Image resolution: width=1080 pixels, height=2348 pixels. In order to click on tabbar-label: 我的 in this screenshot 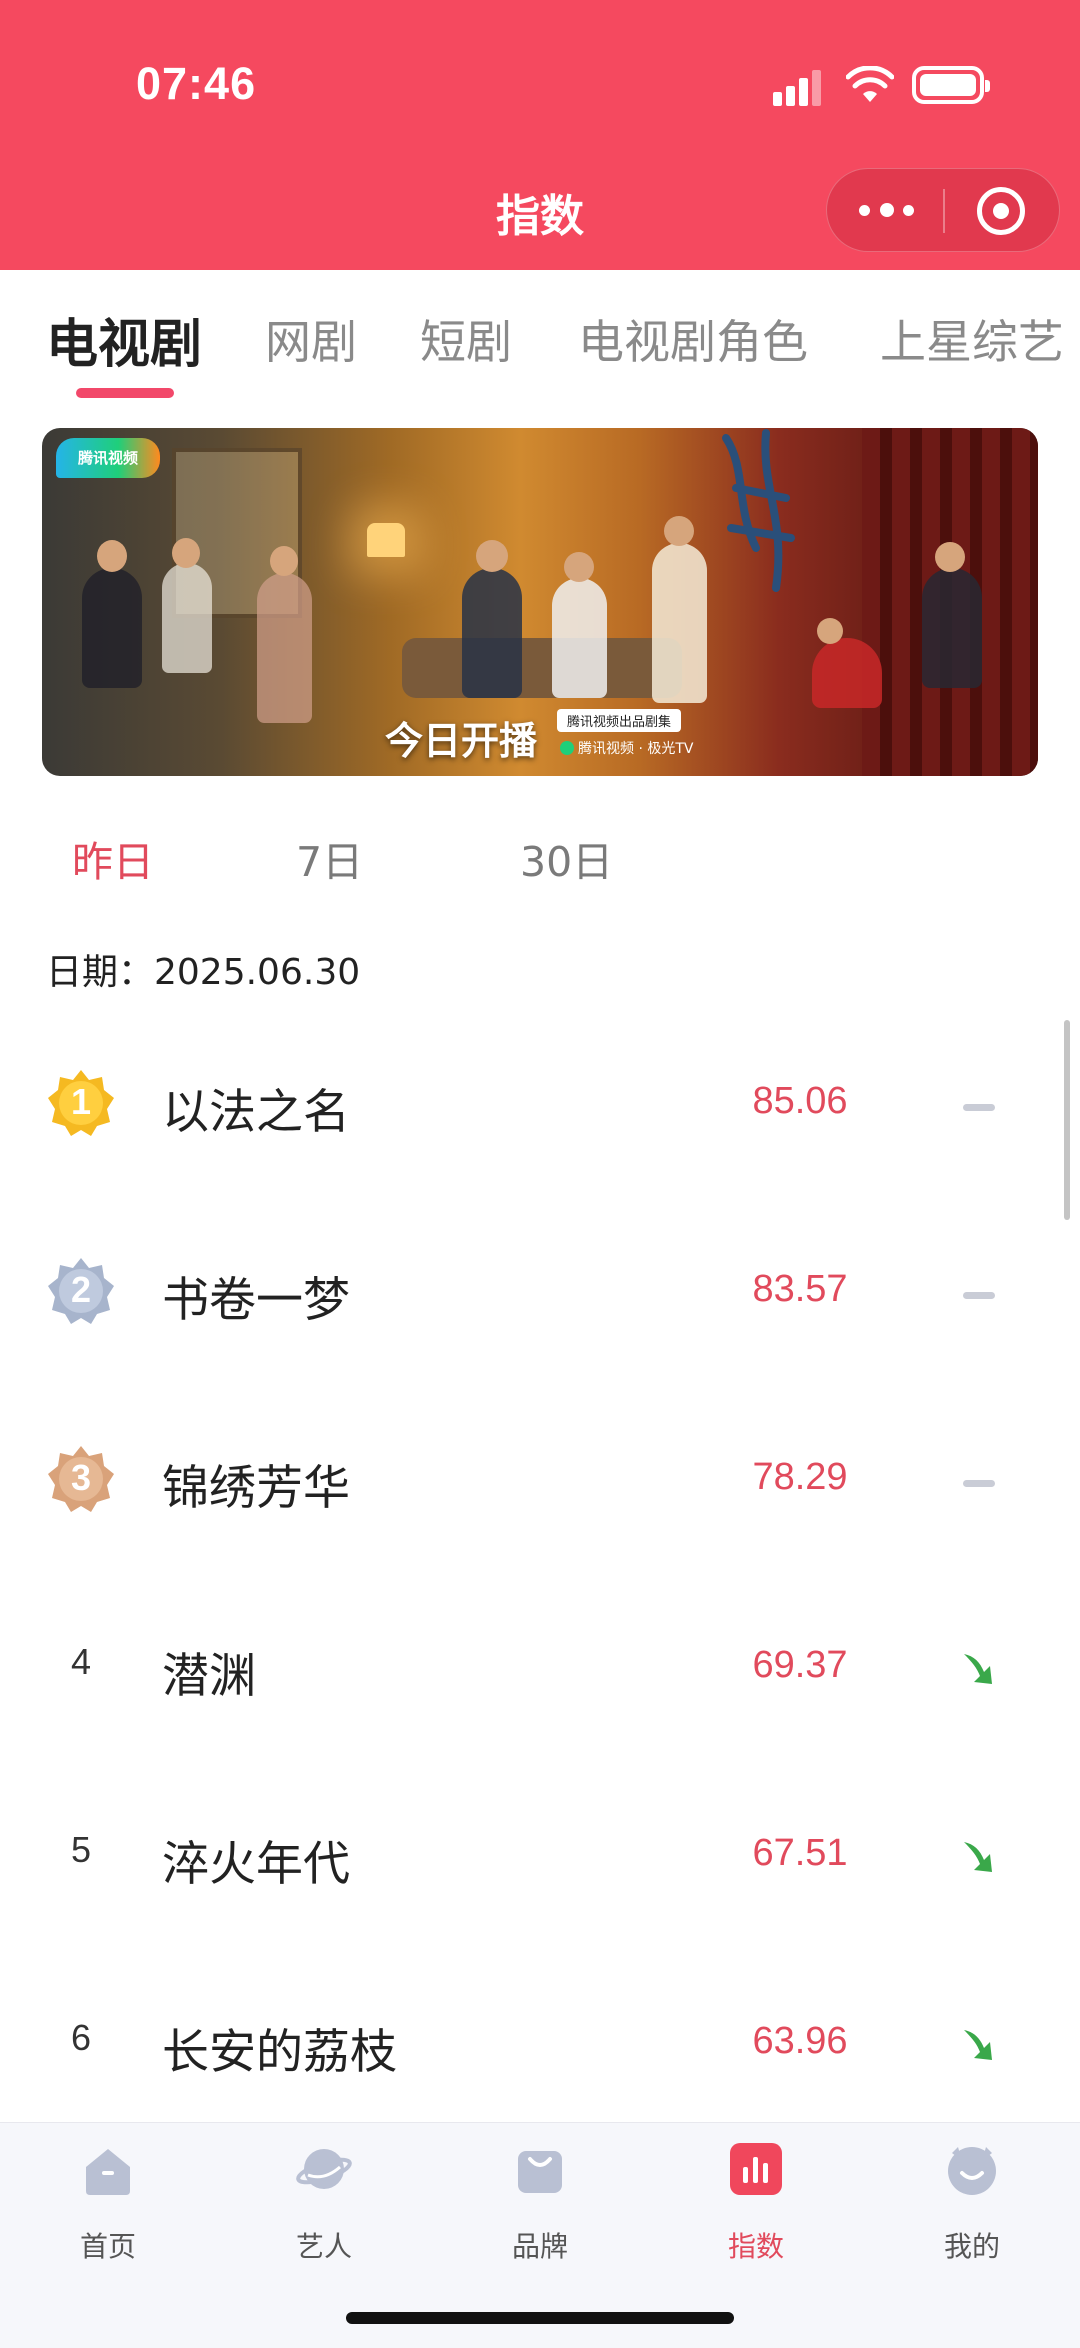, I will do `click(971, 2246)`.